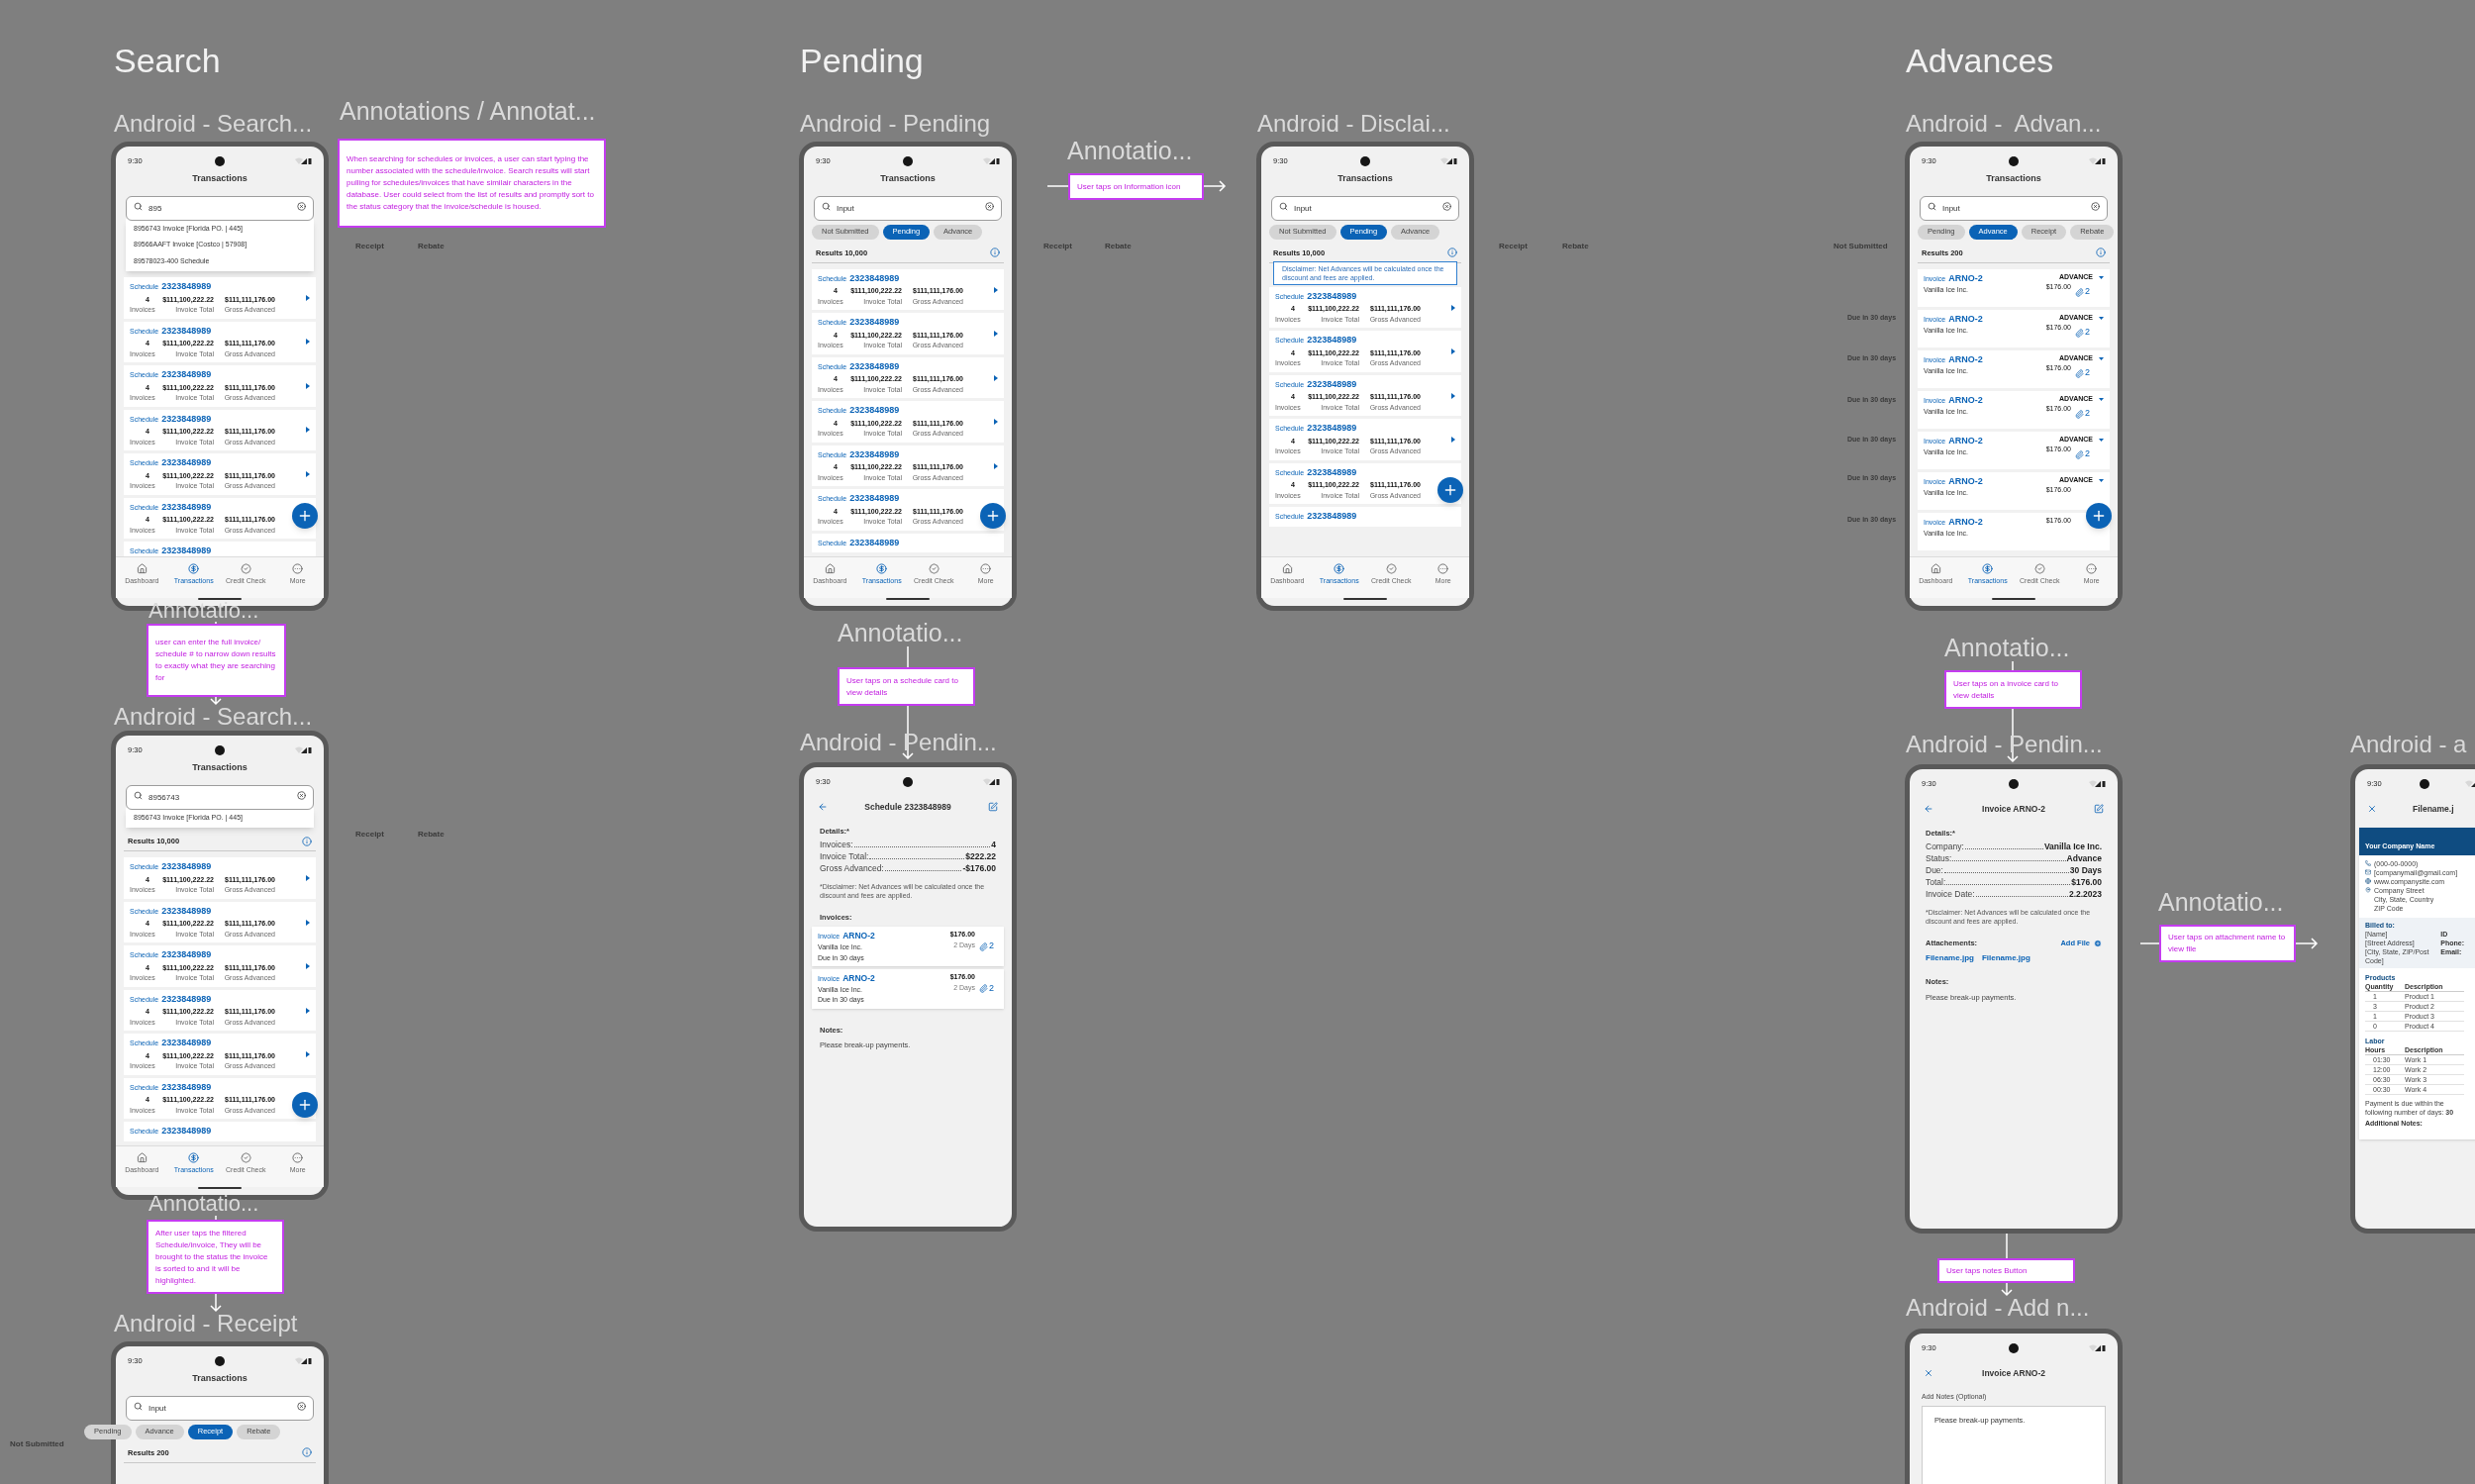 The height and width of the screenshot is (1484, 2475). What do you see at coordinates (220, 208) in the screenshot?
I see `search-field: 895` at bounding box center [220, 208].